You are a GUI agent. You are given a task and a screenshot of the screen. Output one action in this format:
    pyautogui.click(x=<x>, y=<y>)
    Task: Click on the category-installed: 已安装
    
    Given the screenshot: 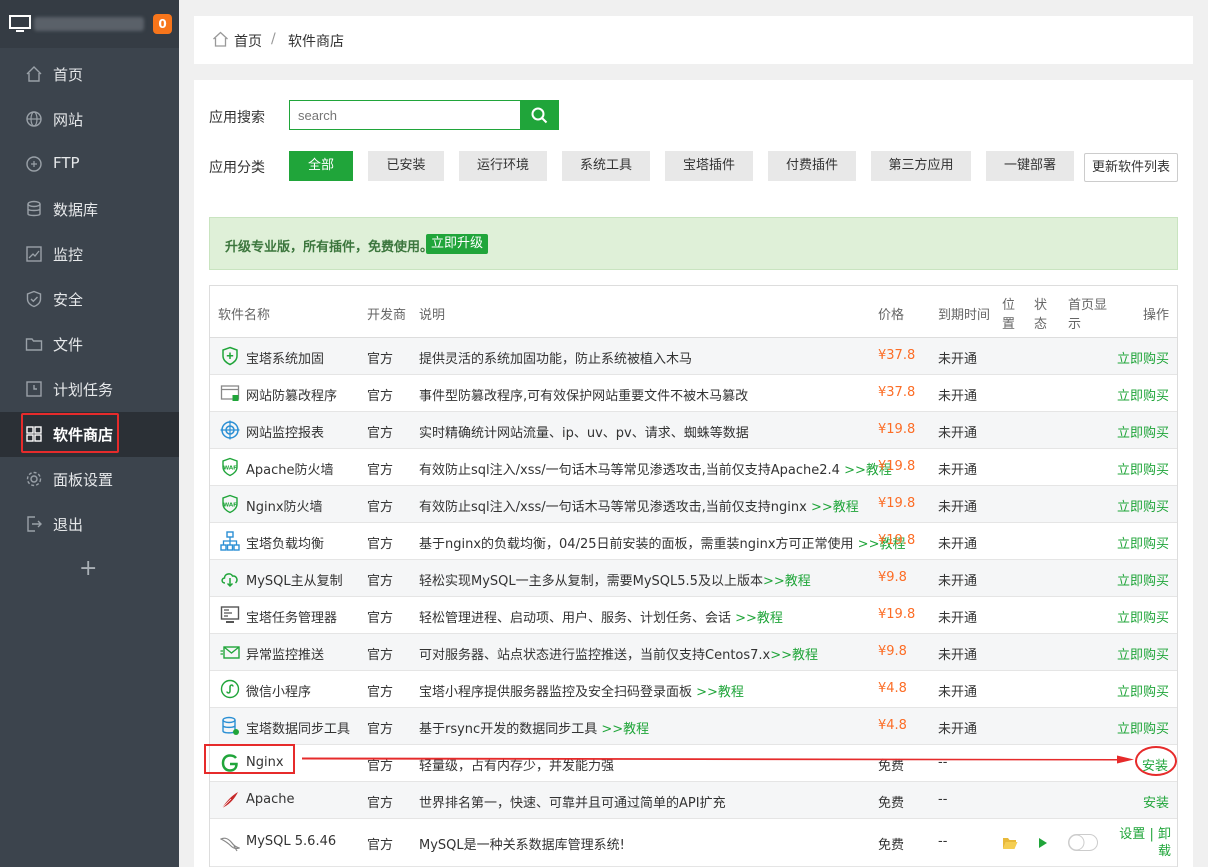 What is the action you would take?
    pyautogui.click(x=406, y=166)
    